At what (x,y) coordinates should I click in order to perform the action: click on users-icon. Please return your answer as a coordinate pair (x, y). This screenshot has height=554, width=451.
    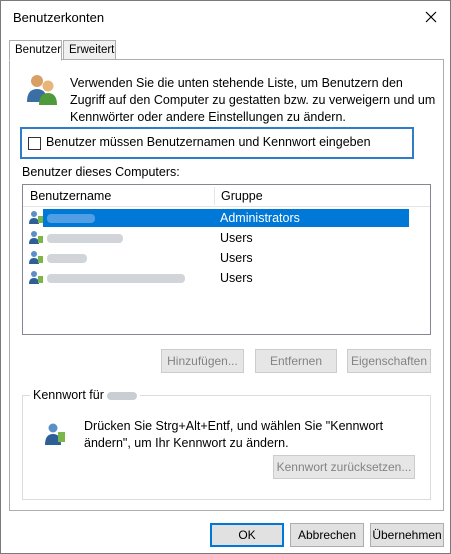
    Looking at the image, I should click on (42, 90).